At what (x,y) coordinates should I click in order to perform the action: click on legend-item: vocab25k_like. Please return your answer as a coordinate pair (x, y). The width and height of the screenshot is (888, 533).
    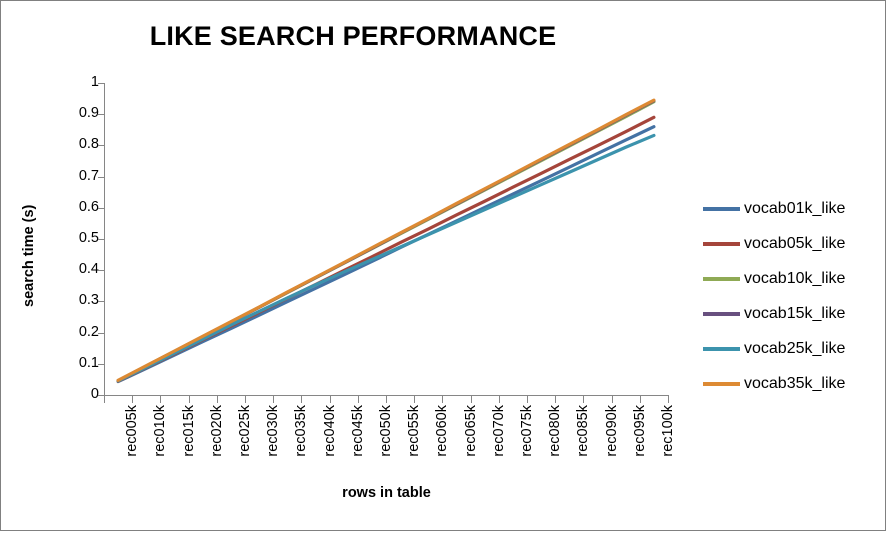
    Looking at the image, I should click on (788, 348).